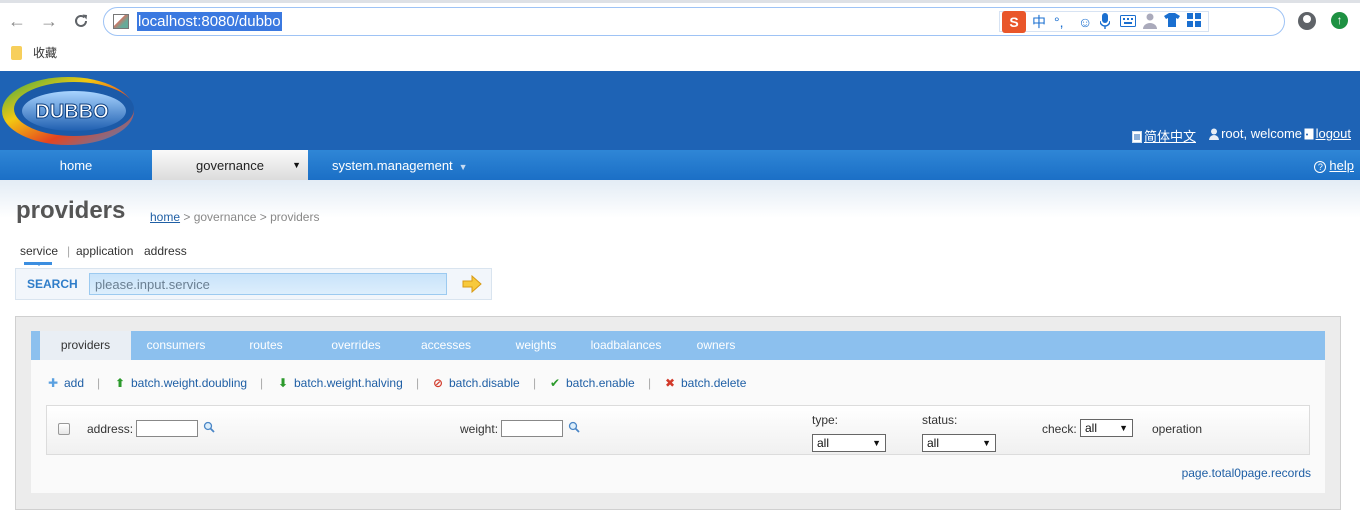 This screenshot has height=518, width=1360. Describe the element at coordinates (1085, 22) in the screenshot. I see `emoji-icon: ☺` at that location.